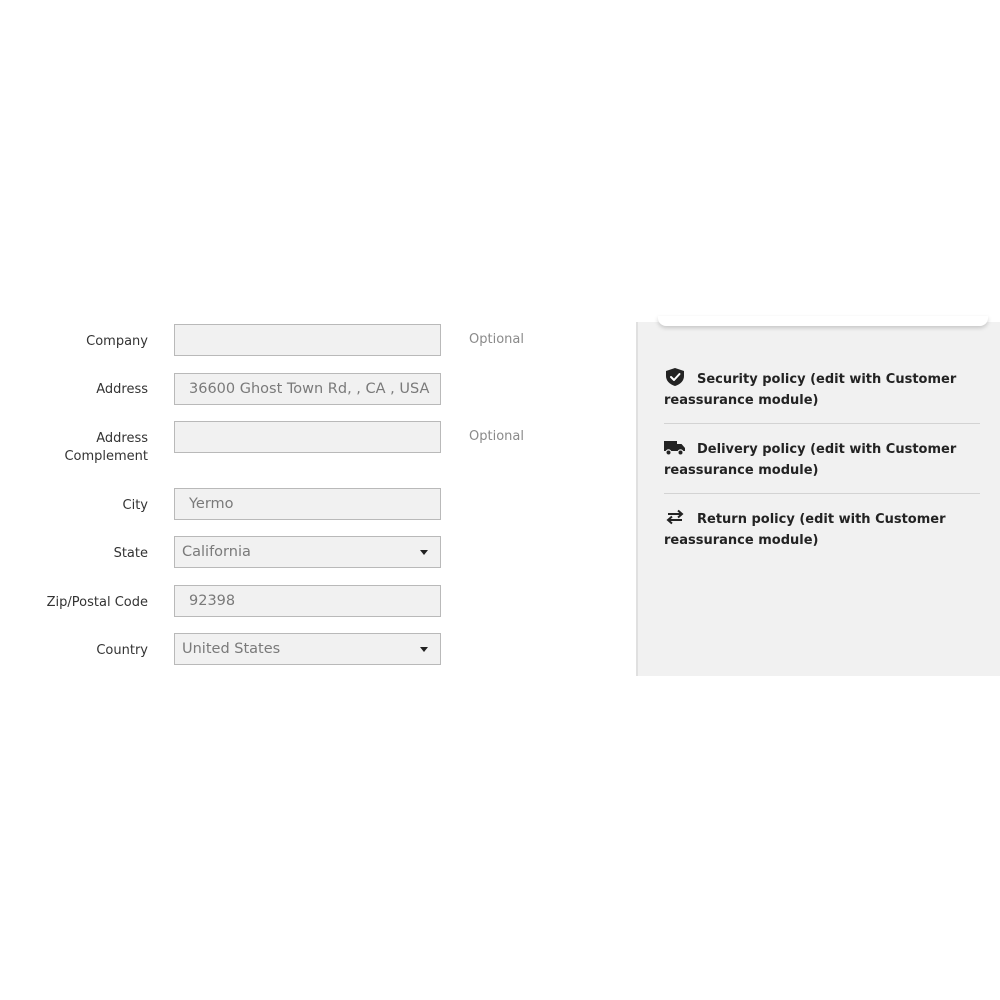  Describe the element at coordinates (307, 340) in the screenshot. I see `company-input` at that location.